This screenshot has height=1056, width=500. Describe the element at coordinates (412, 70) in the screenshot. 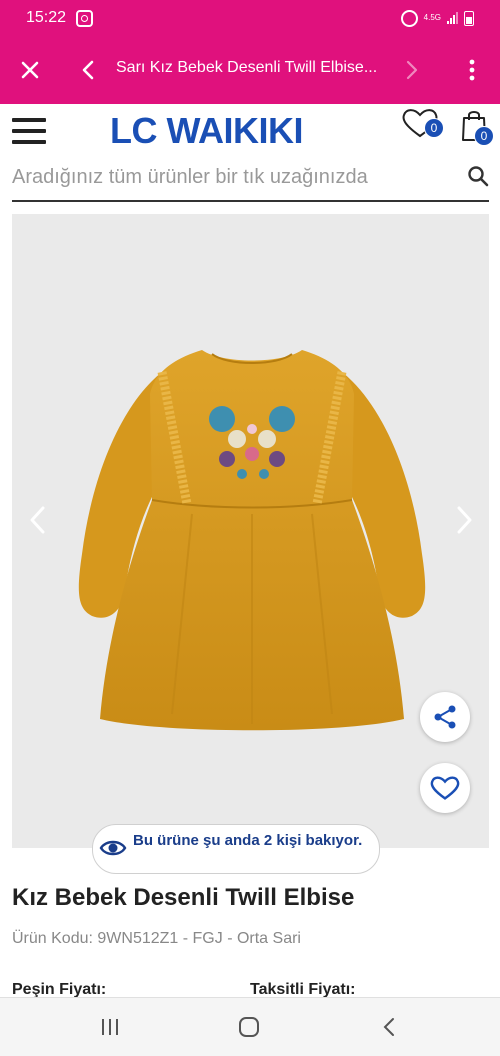

I see `forward-icon` at that location.